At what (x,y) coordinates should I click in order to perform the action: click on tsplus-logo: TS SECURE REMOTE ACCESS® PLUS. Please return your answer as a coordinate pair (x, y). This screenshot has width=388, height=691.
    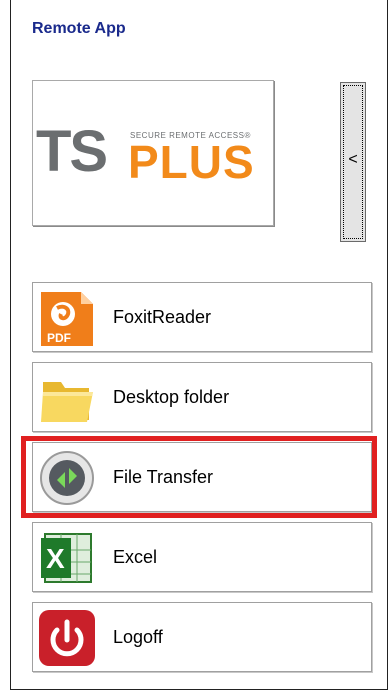
    Looking at the image, I should click on (153, 152).